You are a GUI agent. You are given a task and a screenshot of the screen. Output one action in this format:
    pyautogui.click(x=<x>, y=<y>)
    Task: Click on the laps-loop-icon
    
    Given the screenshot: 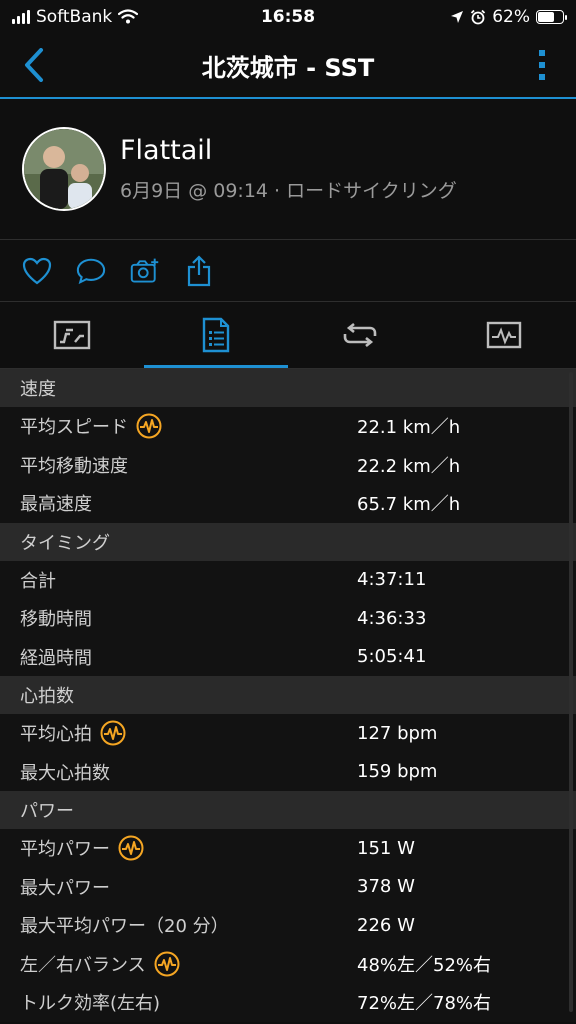 What is the action you would take?
    pyautogui.click(x=360, y=335)
    